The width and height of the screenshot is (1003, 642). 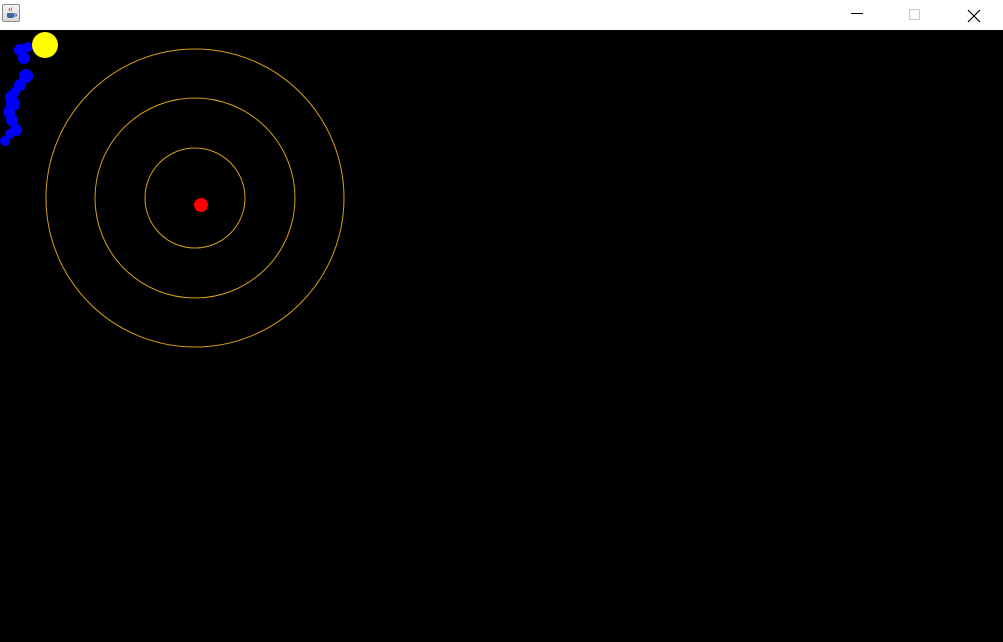 I want to click on minimize-icon, so click(x=857, y=13).